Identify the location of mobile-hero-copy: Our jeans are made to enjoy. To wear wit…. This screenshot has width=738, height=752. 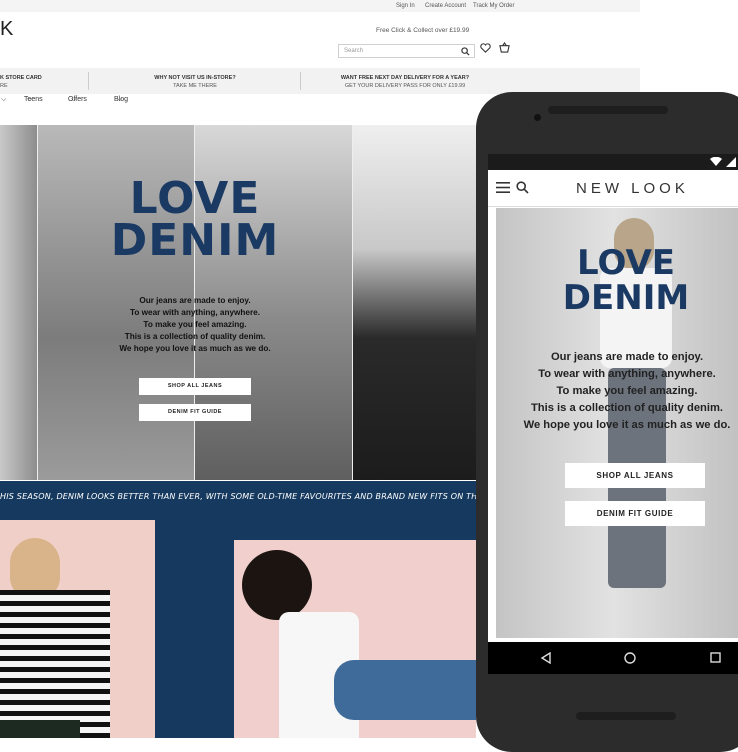
(625, 391).